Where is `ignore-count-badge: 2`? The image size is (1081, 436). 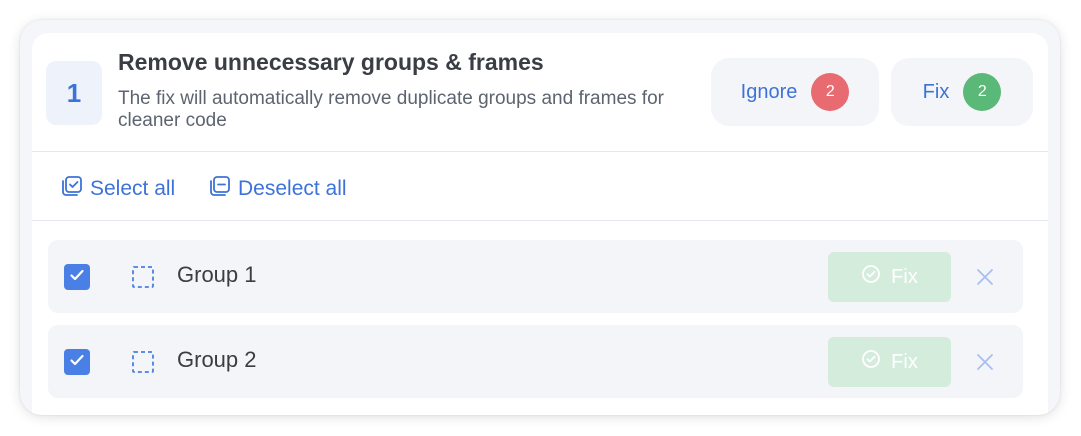
ignore-count-badge: 2 is located at coordinates (830, 92).